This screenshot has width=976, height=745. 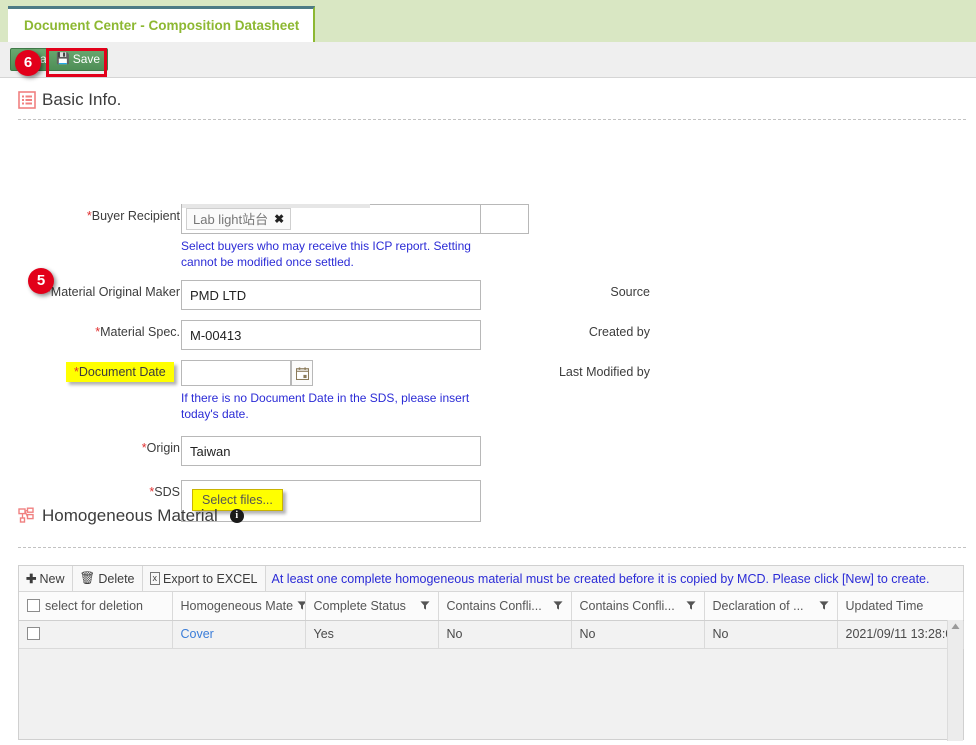 I want to click on column-header-updated-time-label: Updated Time, so click(x=884, y=605).